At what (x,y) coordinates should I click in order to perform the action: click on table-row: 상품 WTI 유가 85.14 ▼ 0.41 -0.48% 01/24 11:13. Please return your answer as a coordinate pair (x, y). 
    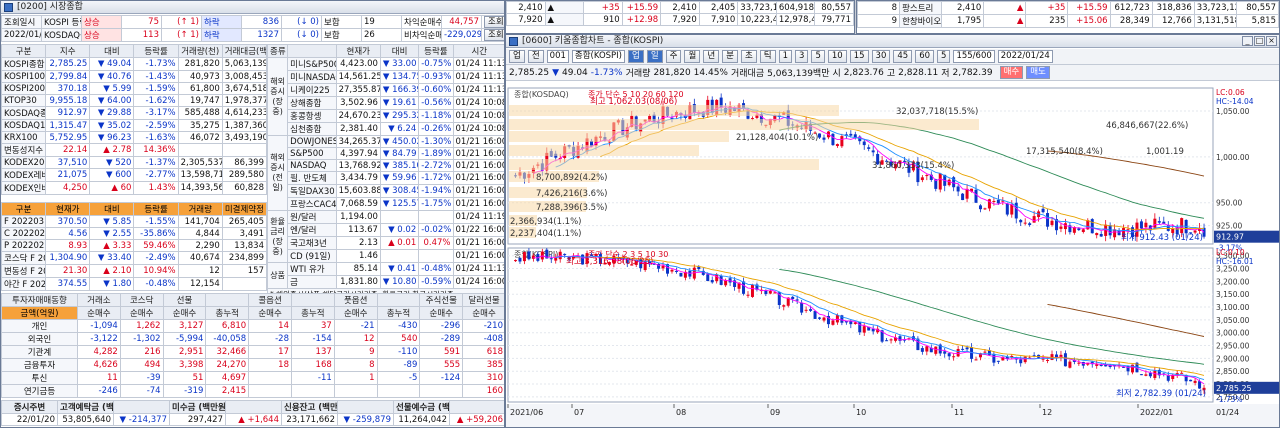
    Looking at the image, I should click on (385, 275).